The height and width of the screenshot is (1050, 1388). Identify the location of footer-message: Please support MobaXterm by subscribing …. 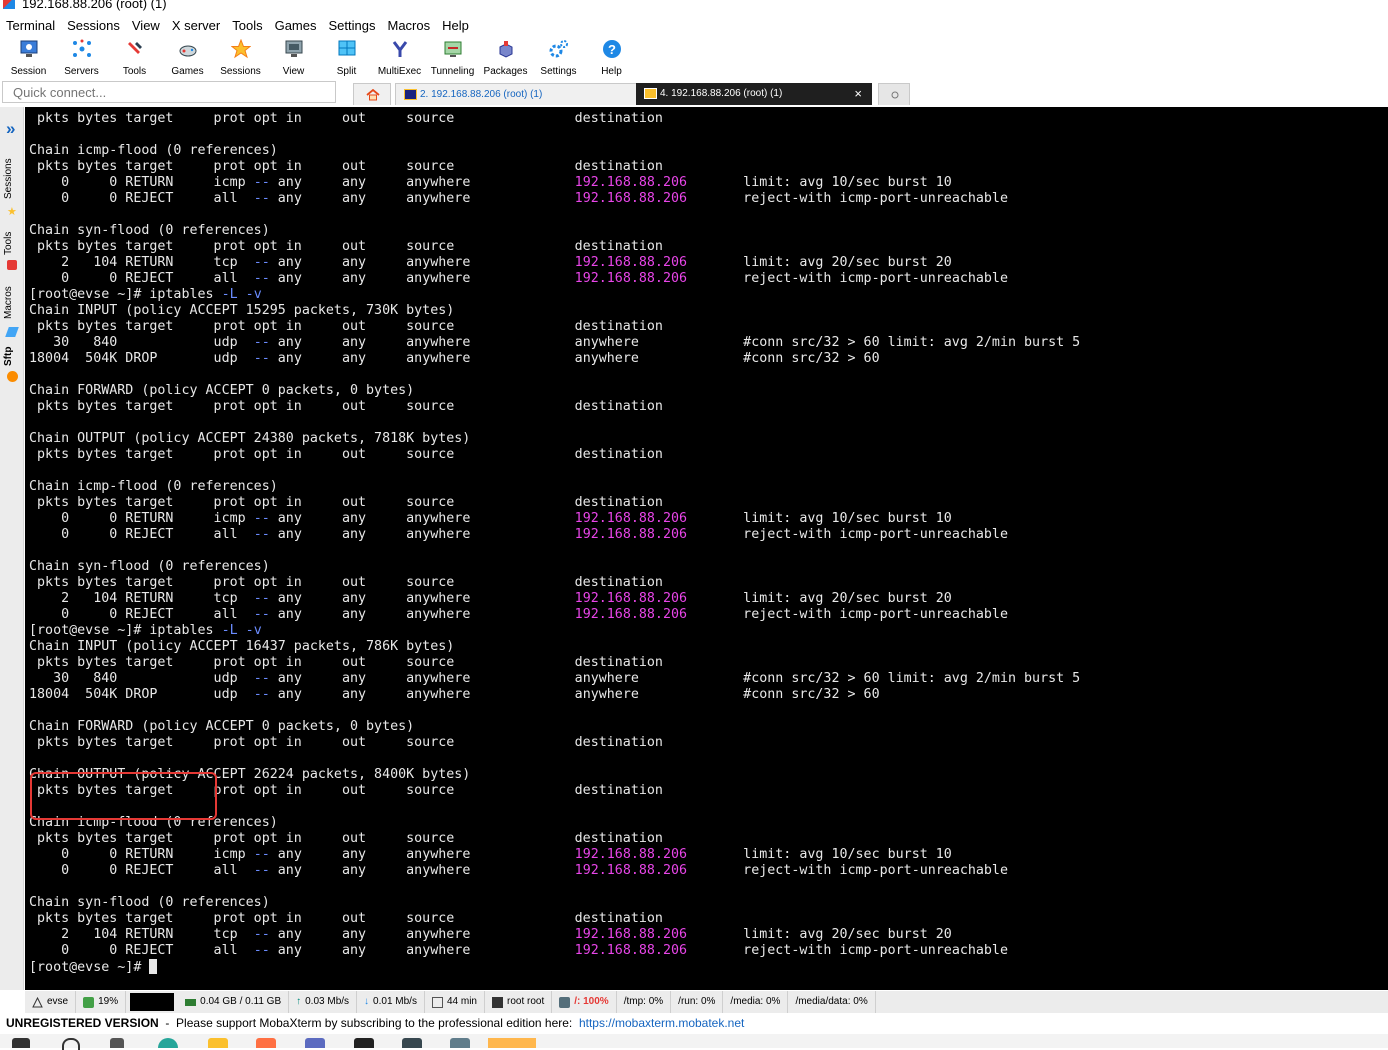
(374, 1023).